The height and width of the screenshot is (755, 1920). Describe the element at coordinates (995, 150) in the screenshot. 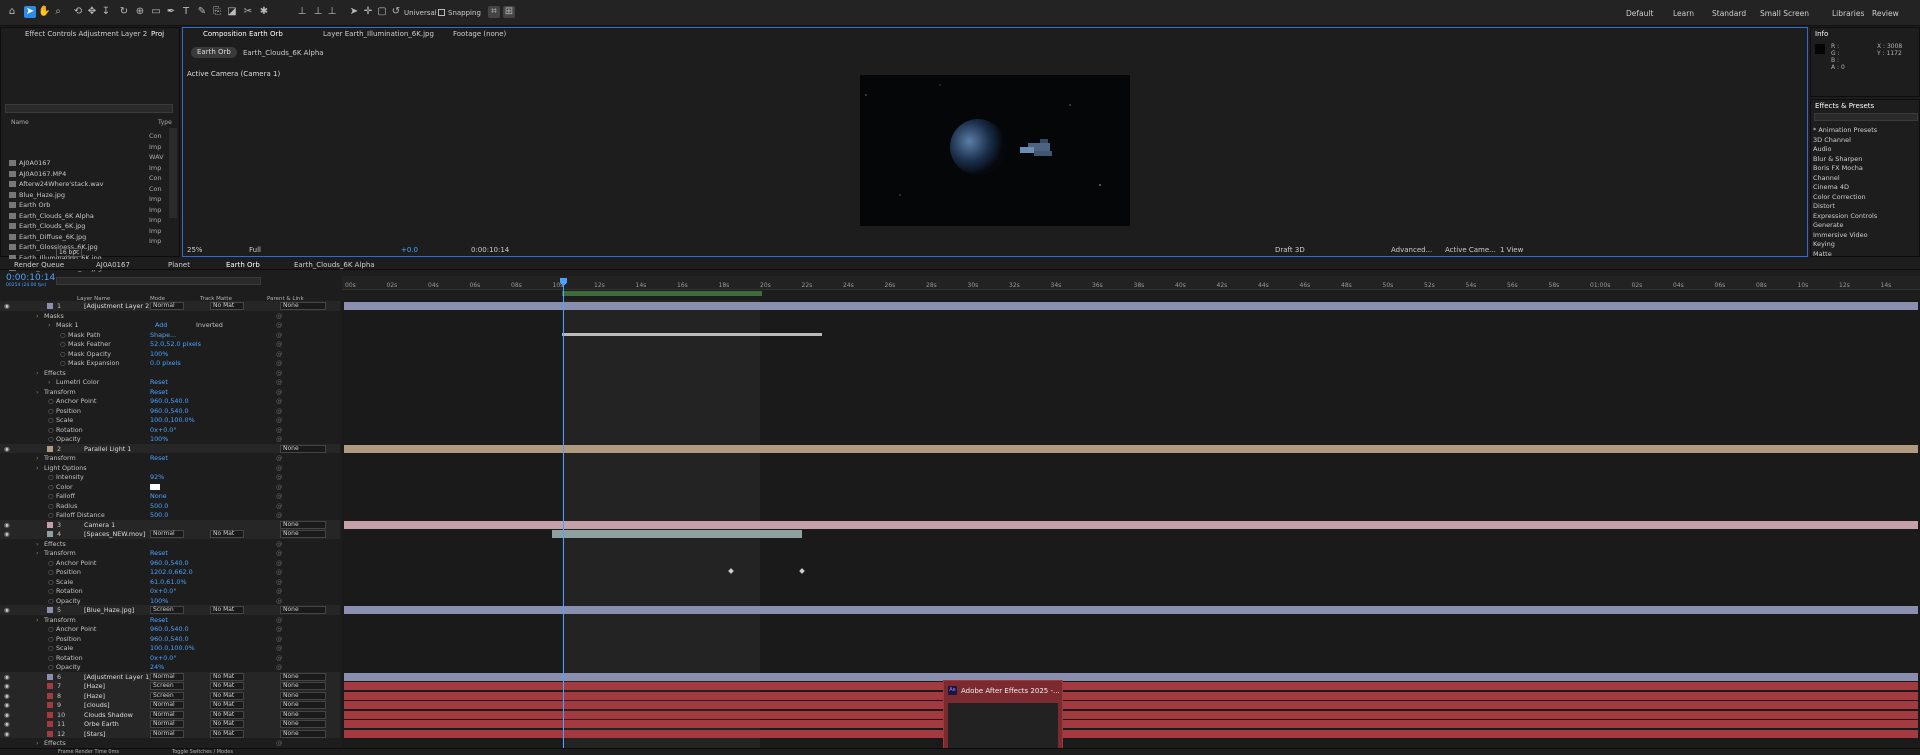

I see `comp-canvas` at that location.